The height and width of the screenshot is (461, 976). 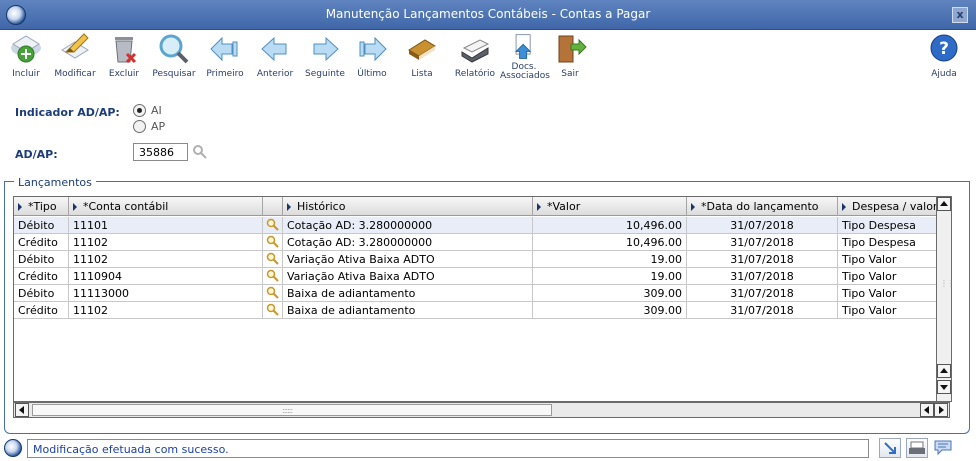 I want to click on chat-icon, so click(x=943, y=448).